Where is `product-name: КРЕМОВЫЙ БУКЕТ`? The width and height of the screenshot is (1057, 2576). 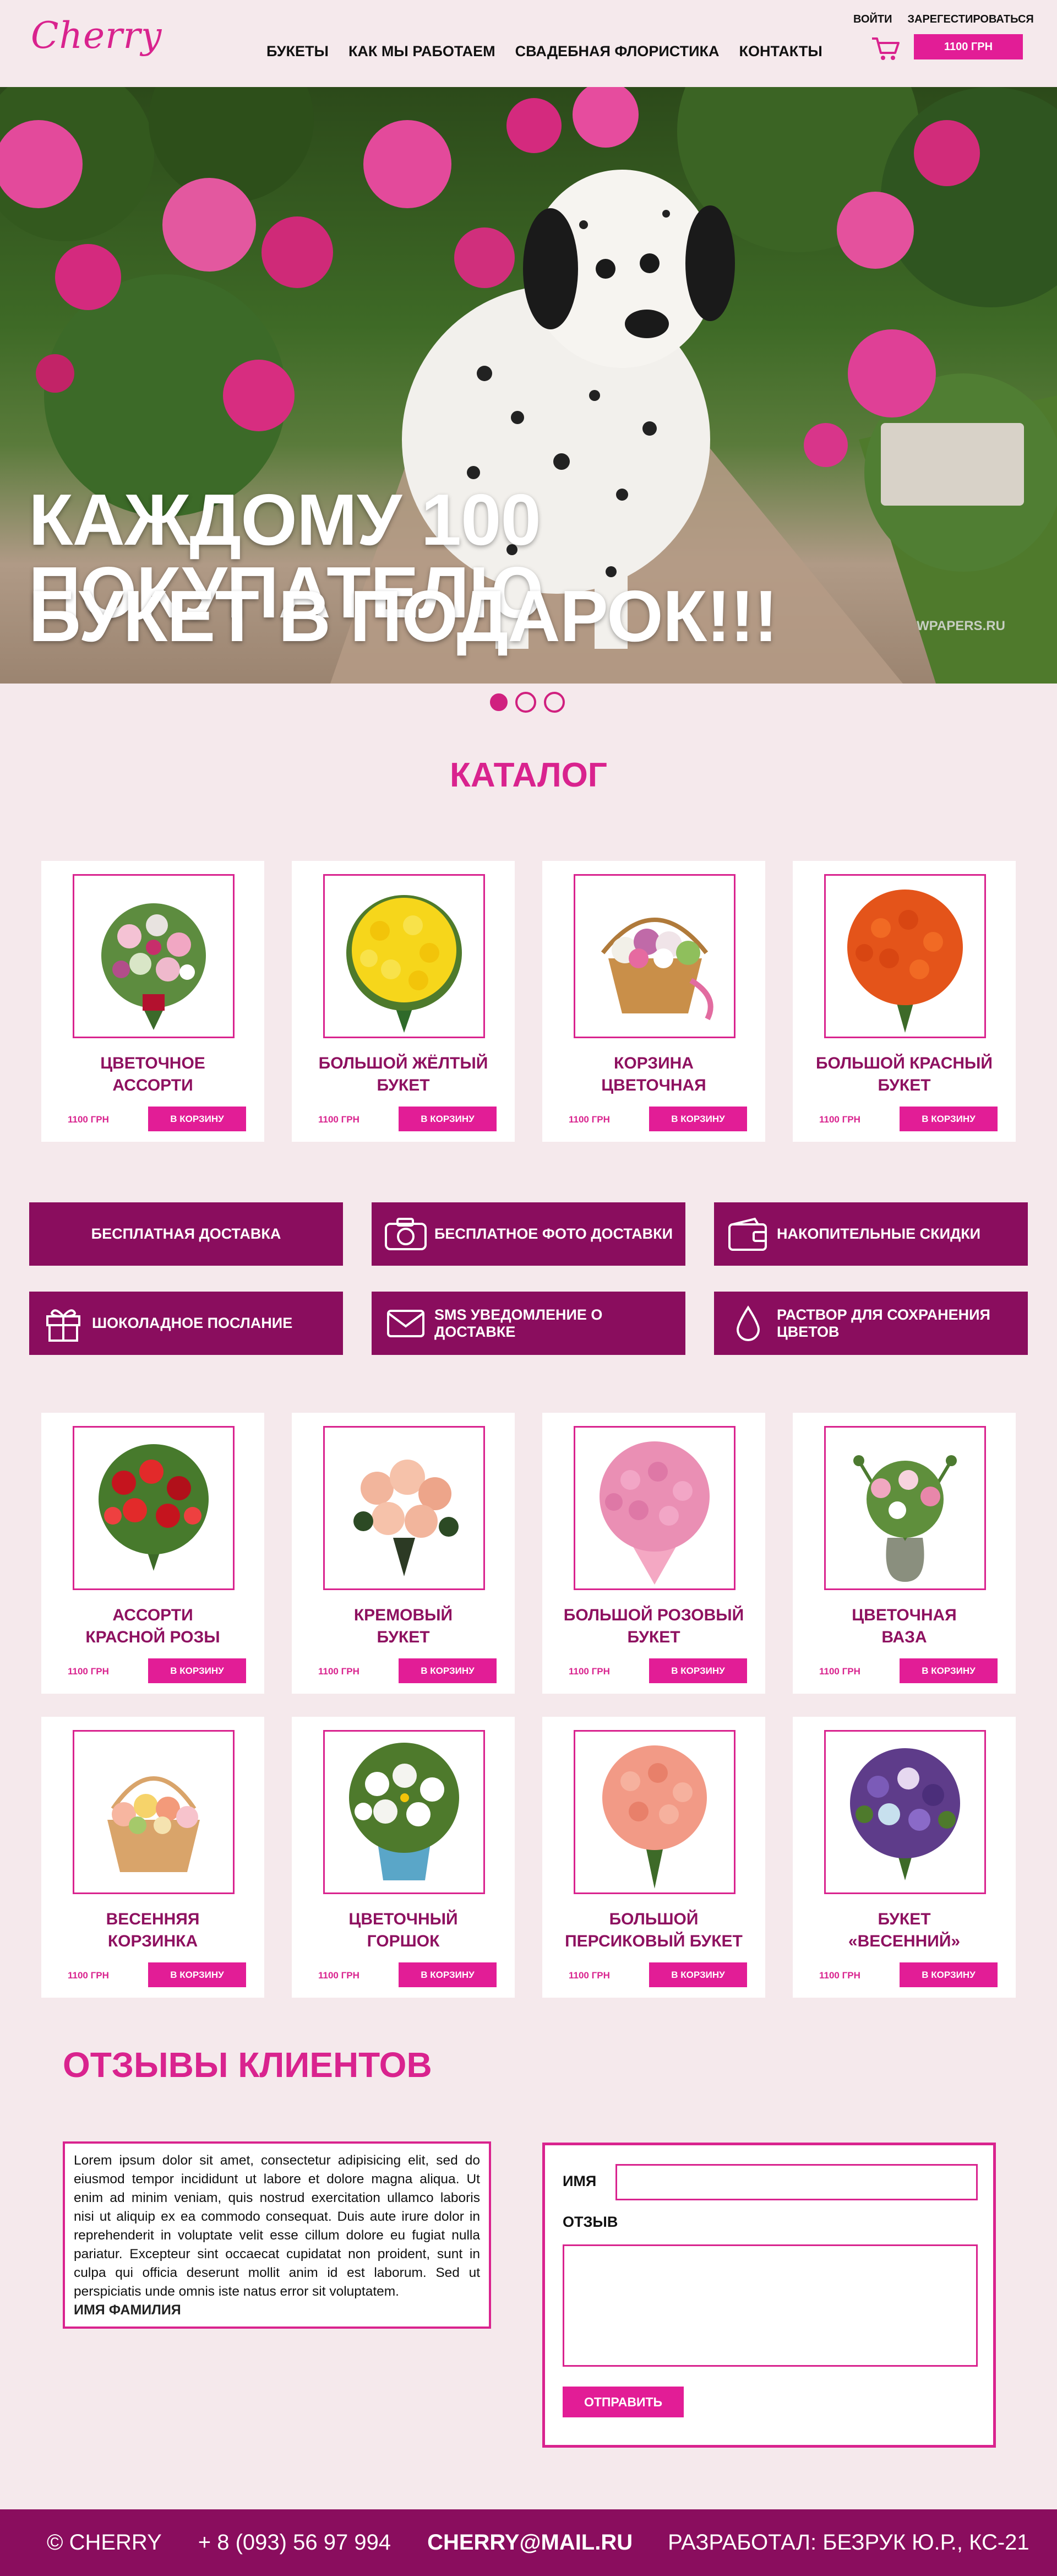
product-name: КРЕМОВЫЙ БУКЕТ is located at coordinates (403, 1626).